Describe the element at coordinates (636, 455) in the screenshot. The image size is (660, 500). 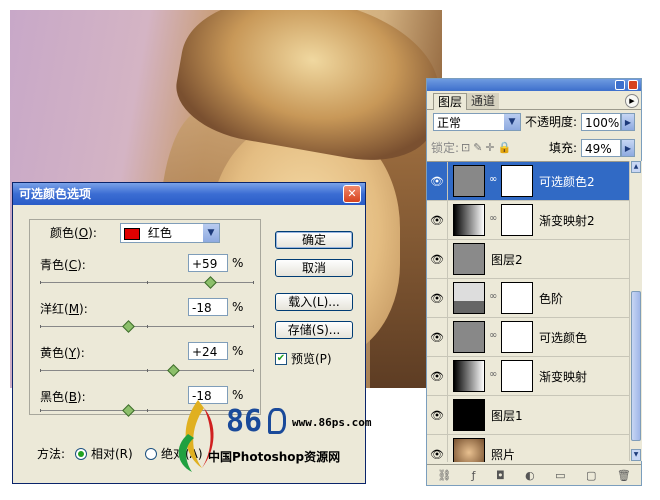
I see `scroll-down-icon: ▼` at that location.